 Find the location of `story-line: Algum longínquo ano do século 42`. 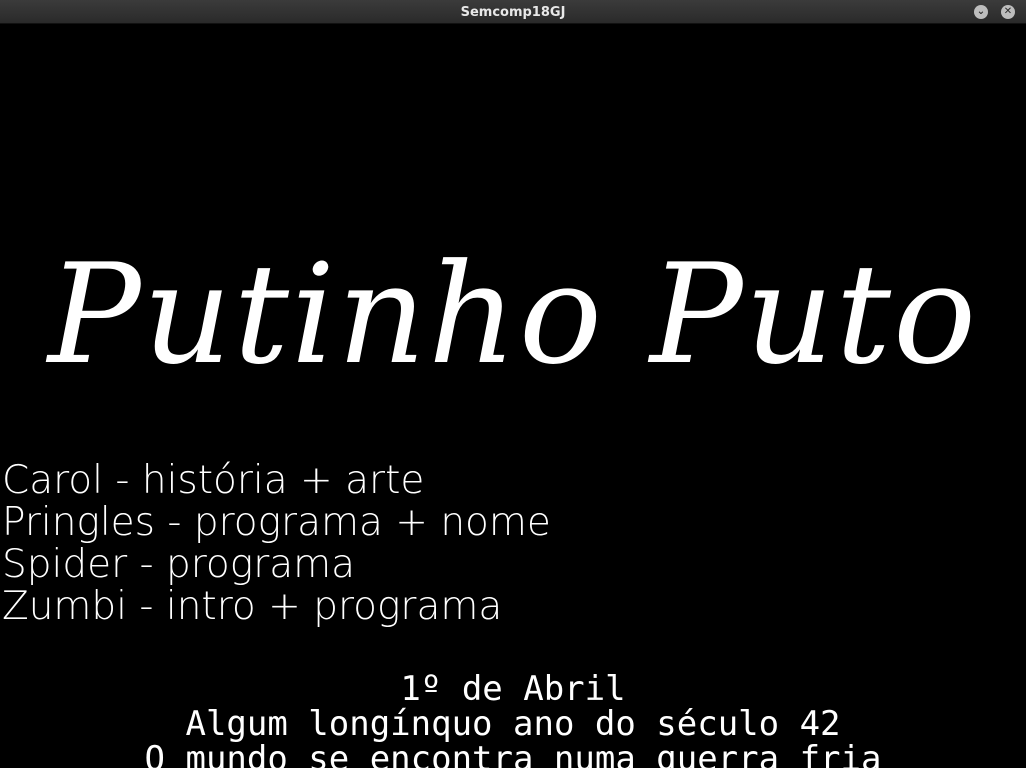

story-line: Algum longínquo ano do século 42 is located at coordinates (513, 724).